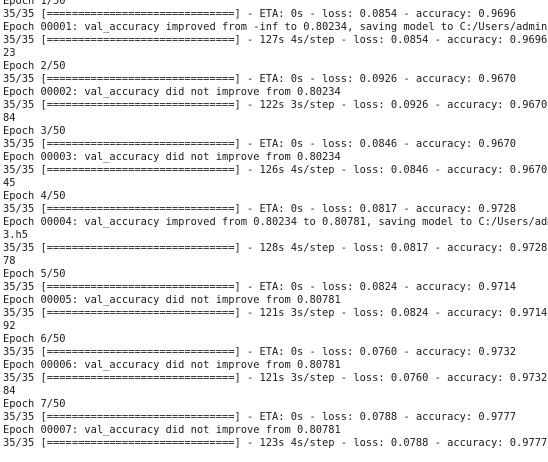  I want to click on console-line: Epoch 6/50, so click(34, 339).